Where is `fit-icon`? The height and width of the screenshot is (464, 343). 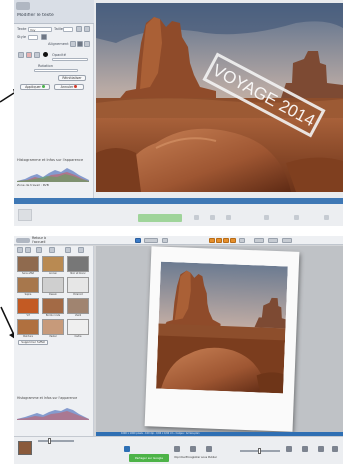
fit-icon is located at coordinates (287, 240).